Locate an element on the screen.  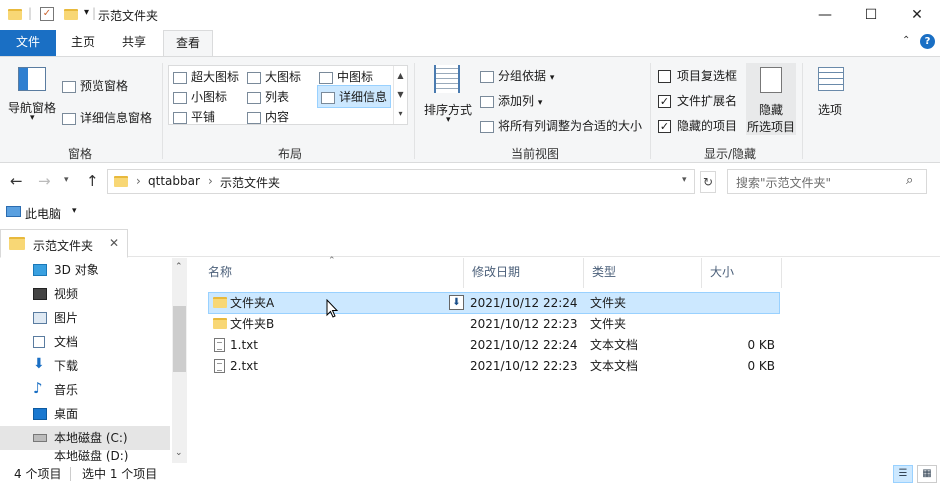
sort-by-button: 排序方式 ▾ is located at coordinates (448, 95).